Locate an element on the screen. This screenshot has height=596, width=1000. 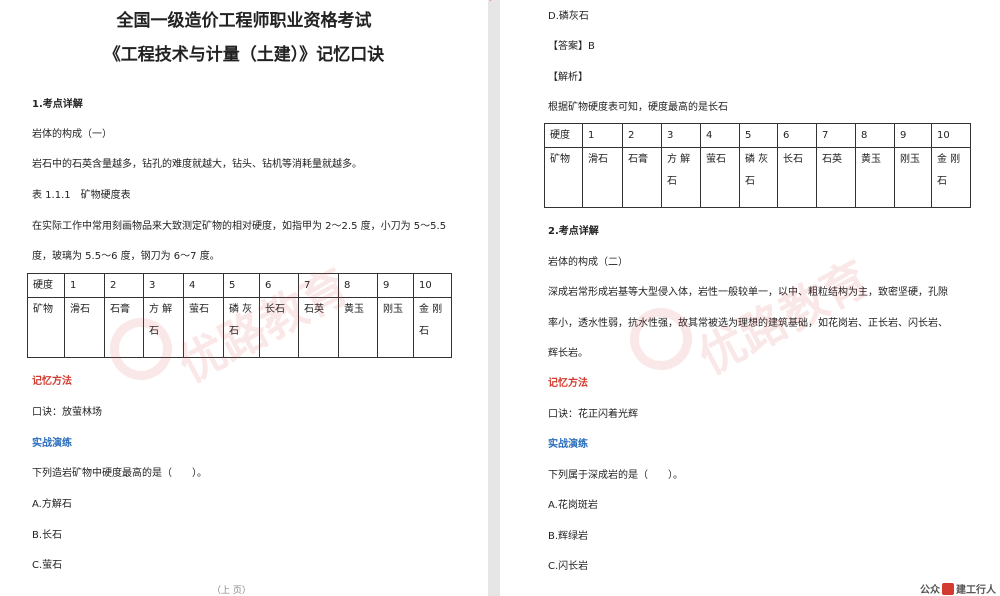
section-heading: 2.考点详解 is located at coordinates (573, 231).